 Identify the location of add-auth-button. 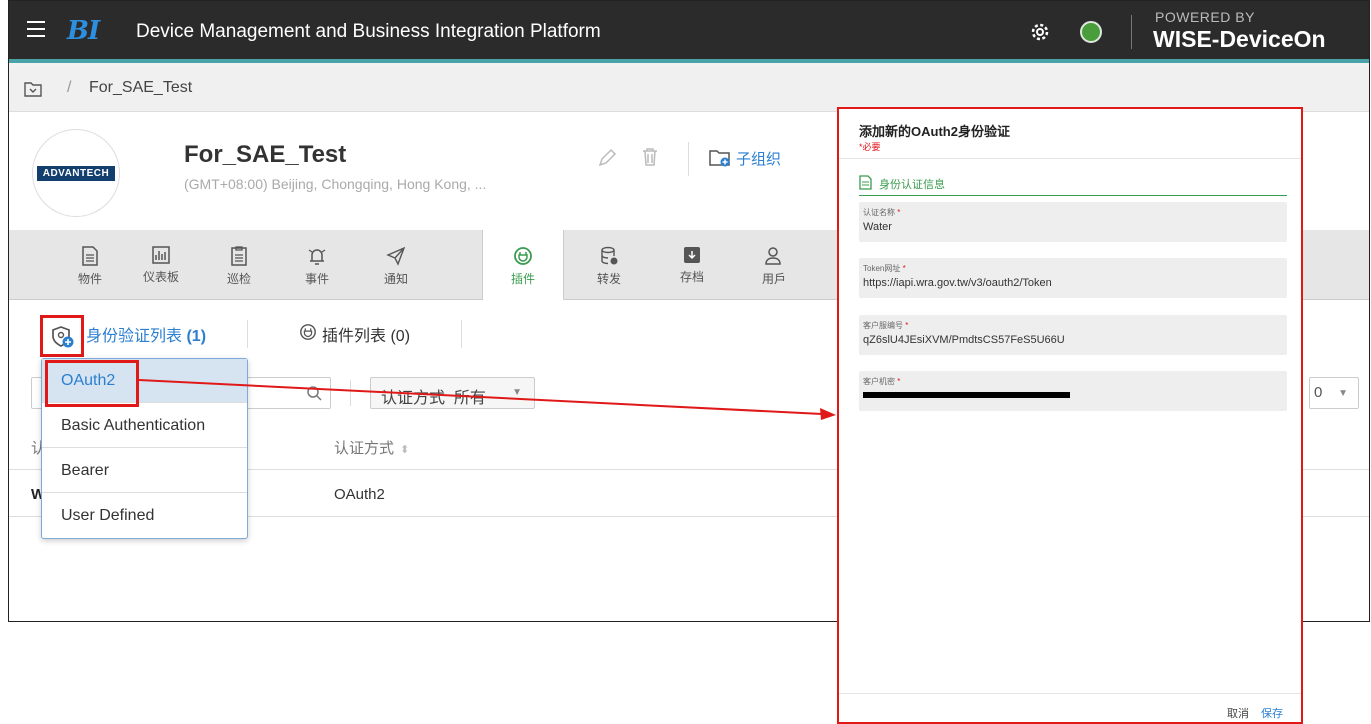
(62, 336).